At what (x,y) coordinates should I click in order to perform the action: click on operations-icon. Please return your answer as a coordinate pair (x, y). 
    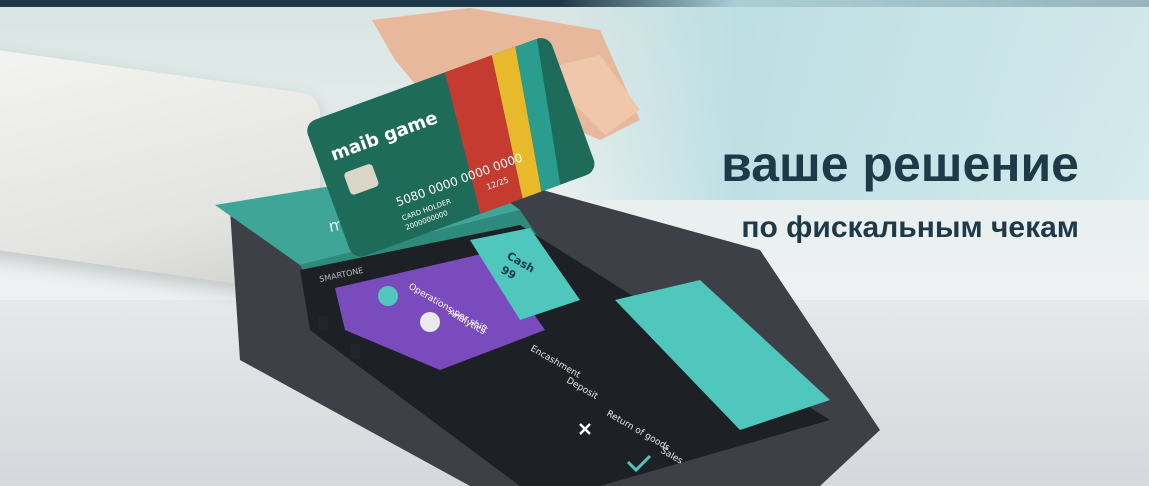
    Looking at the image, I should click on (388, 296).